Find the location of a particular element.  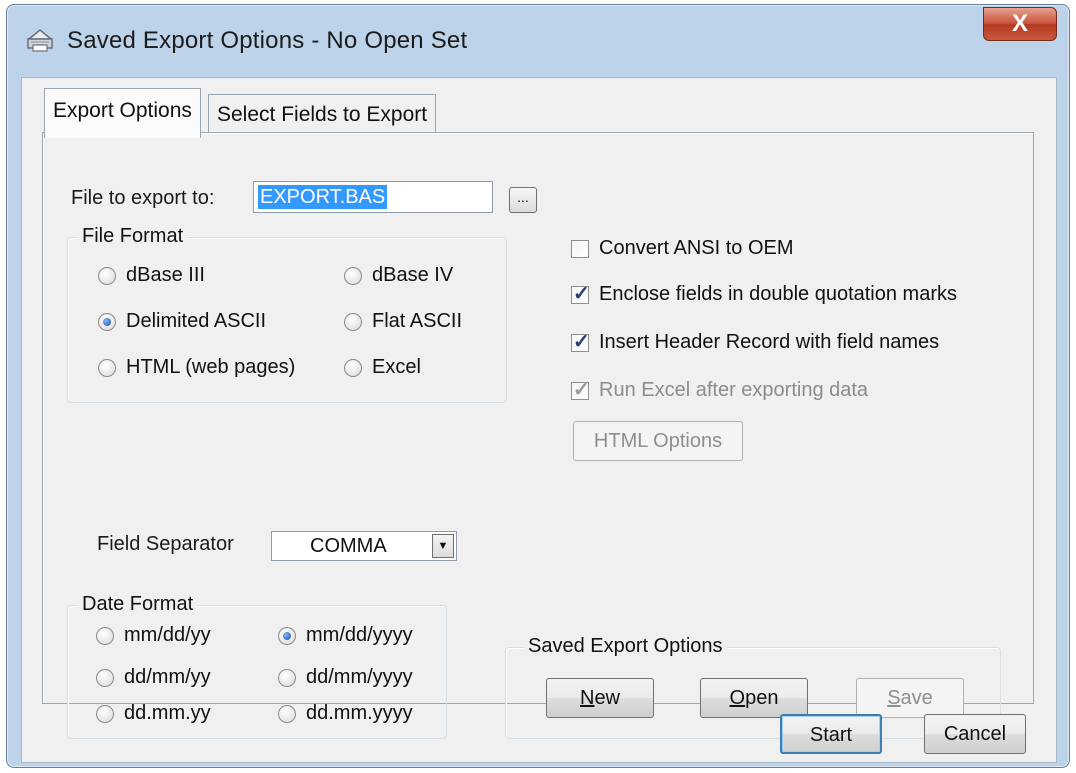

checkbox-convert-ansi: Convert ANSI to OEM is located at coordinates (682, 248).